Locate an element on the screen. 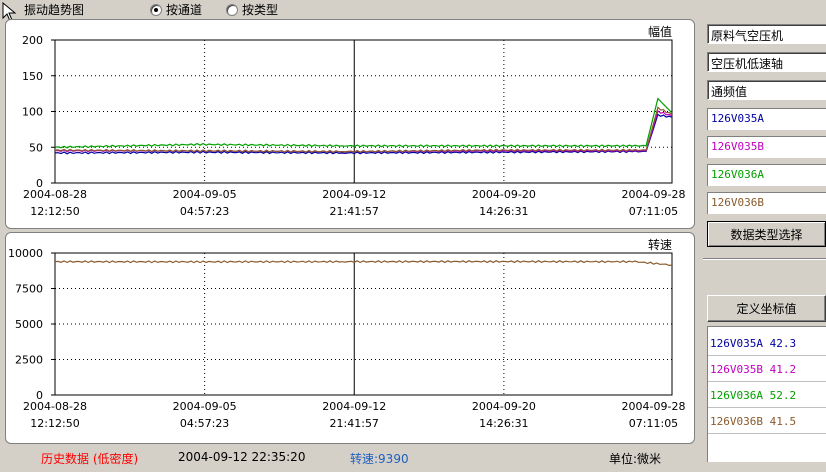  value-row-126v035b: 126V035B 41.2 is located at coordinates (753, 369).